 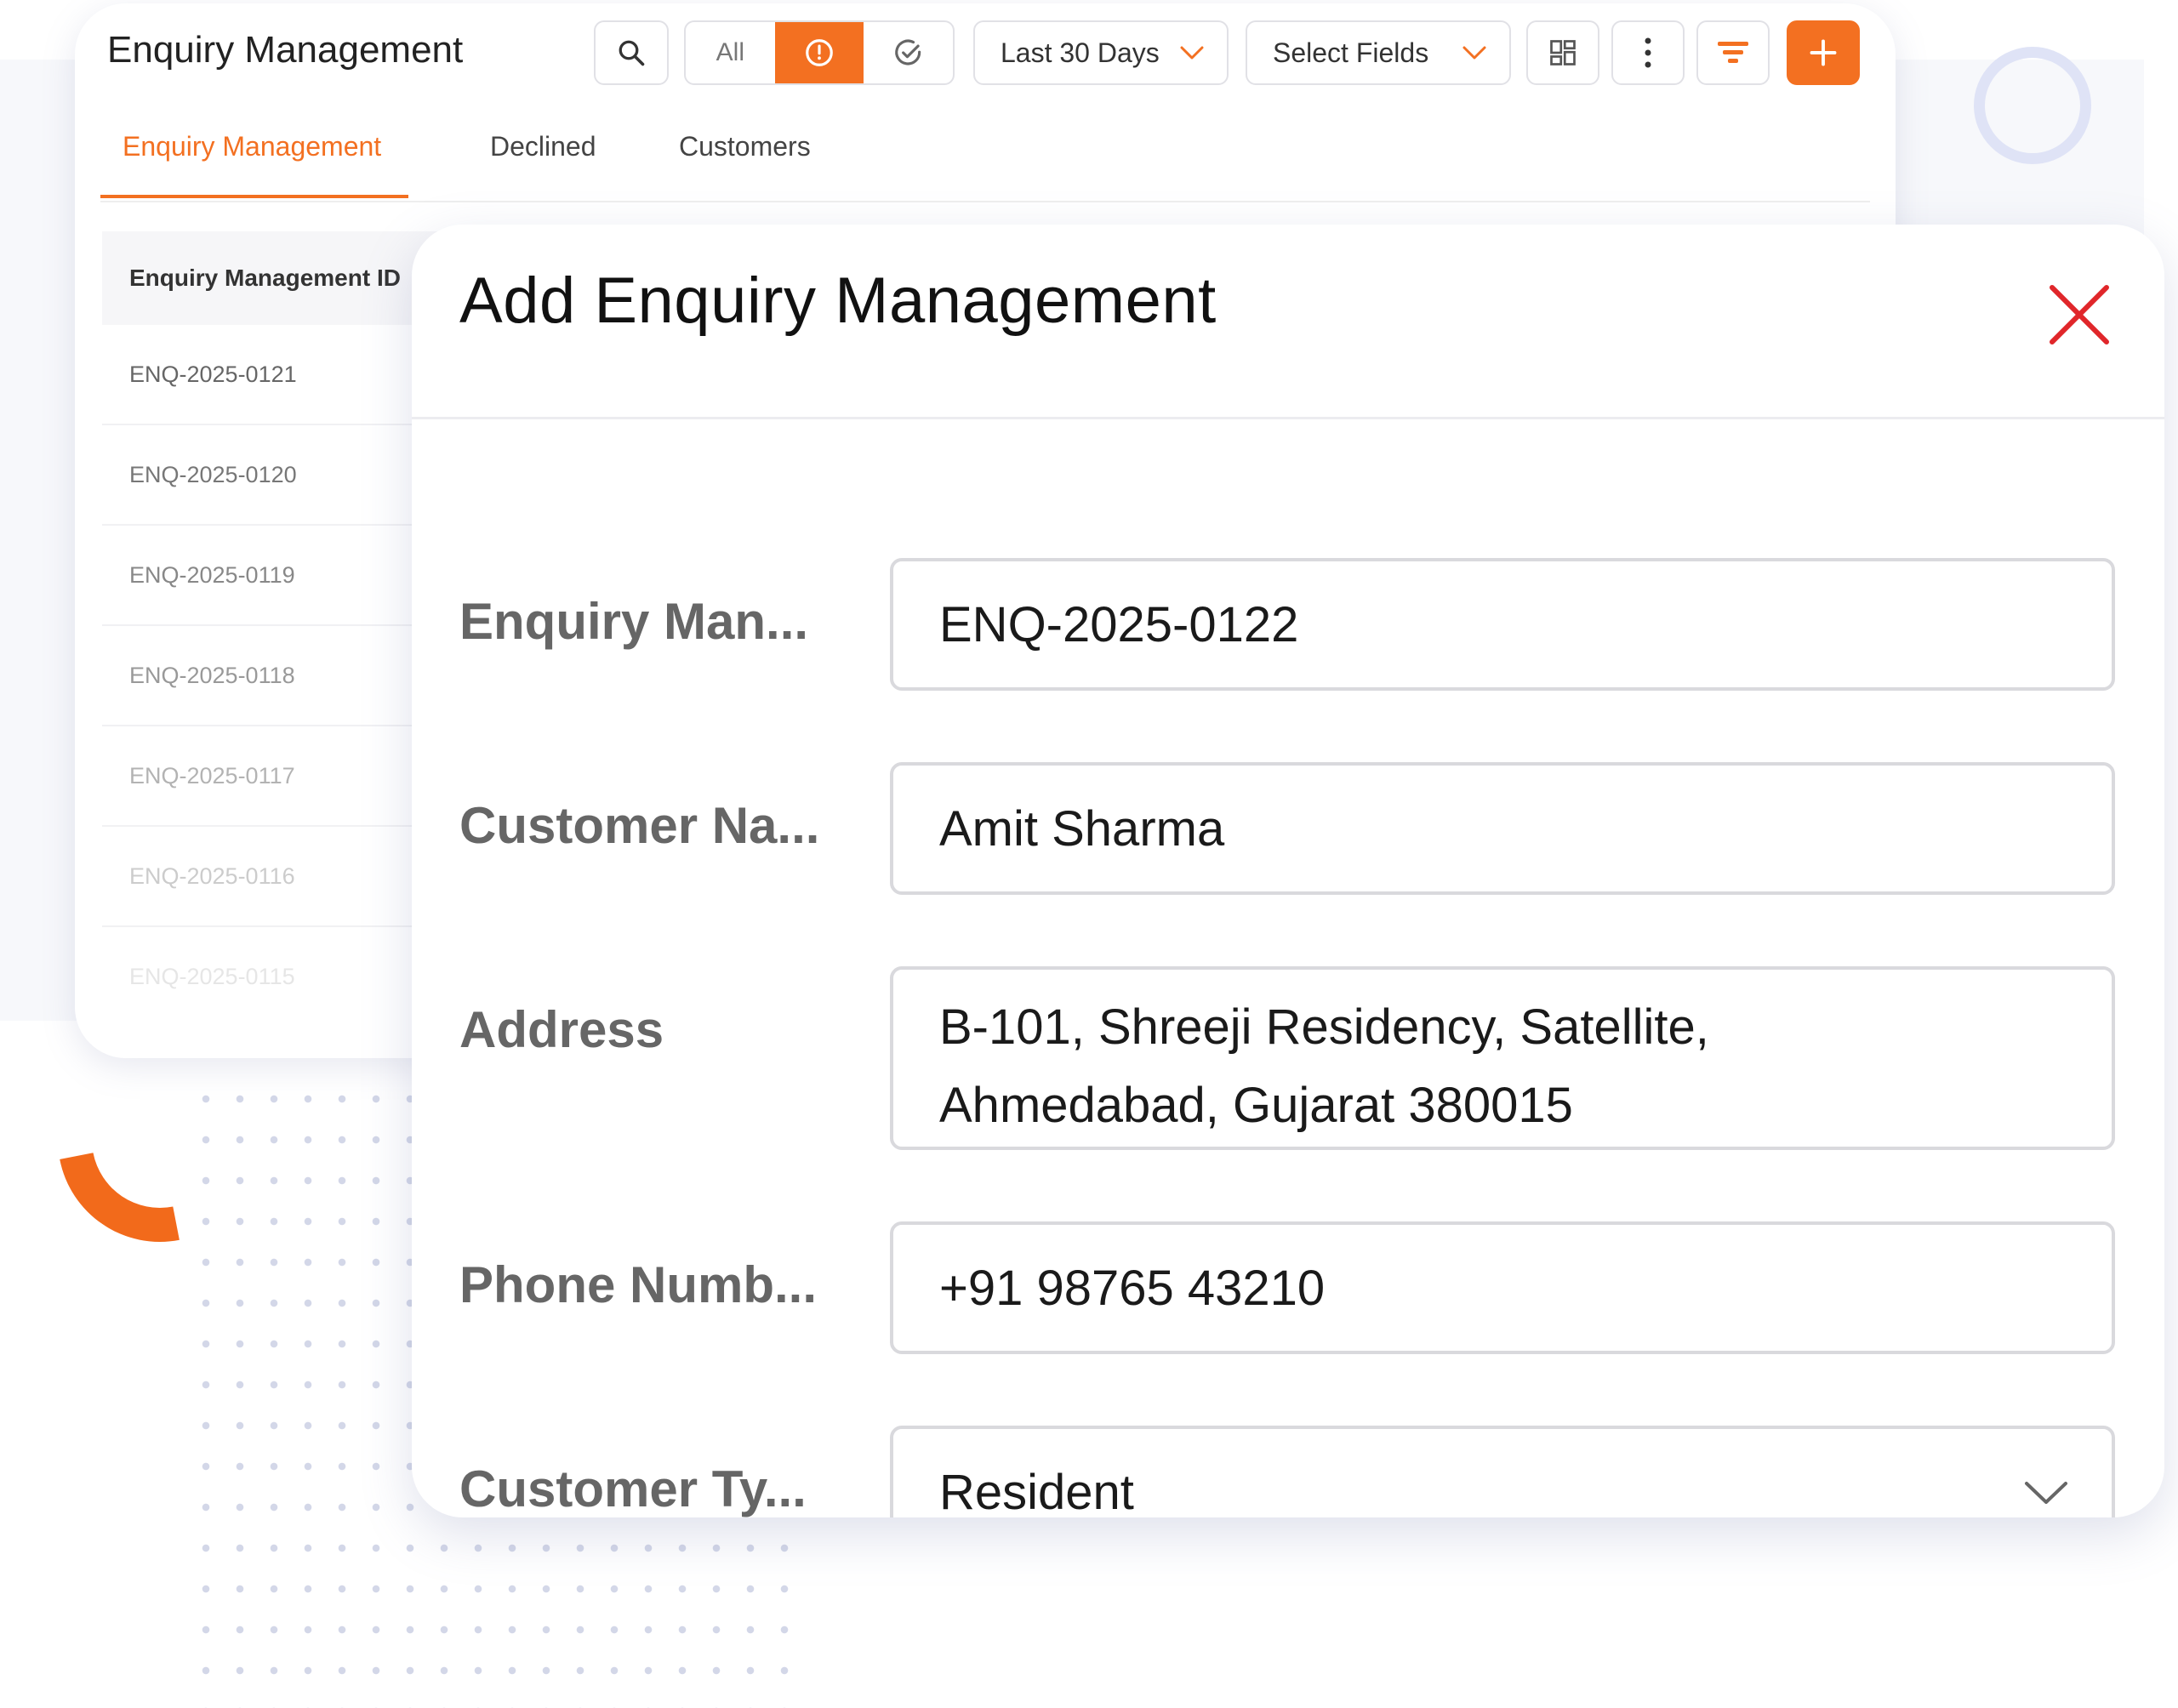 I want to click on phone-number-field: +91 98765 43210, so click(x=1502, y=1287).